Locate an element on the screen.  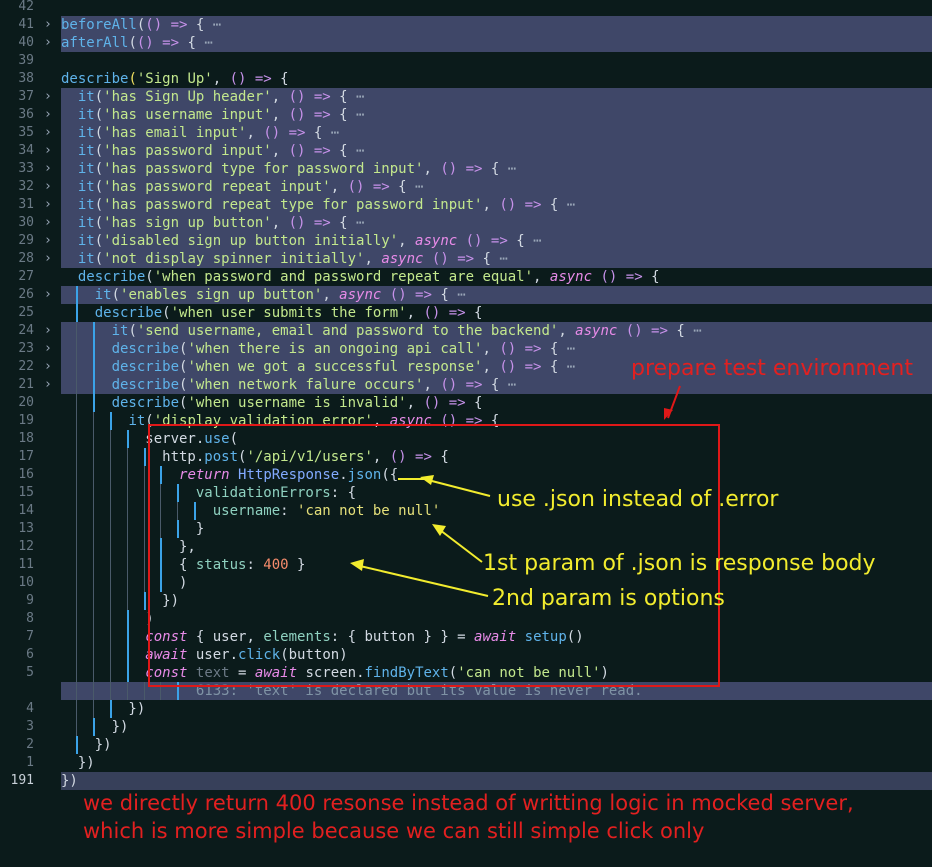
code-line: 41 › beforeAll(() => { ⋯ is located at coordinates (466, 25).